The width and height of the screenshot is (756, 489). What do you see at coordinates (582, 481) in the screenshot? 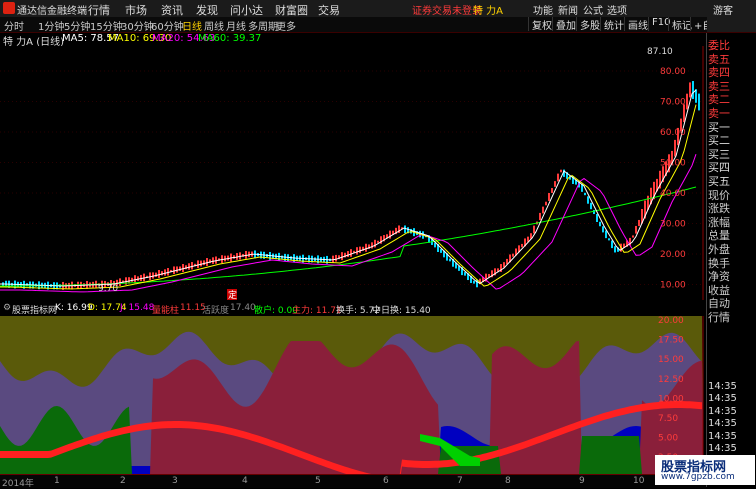
I see `date-axis-month: 9` at bounding box center [582, 481].